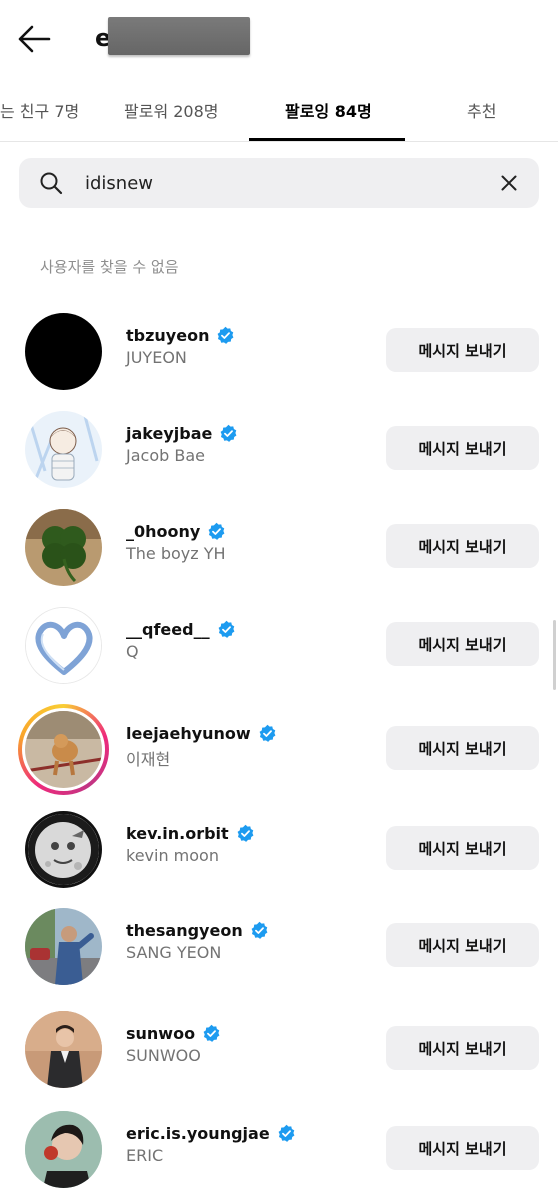  I want to click on back-button, so click(34, 39).